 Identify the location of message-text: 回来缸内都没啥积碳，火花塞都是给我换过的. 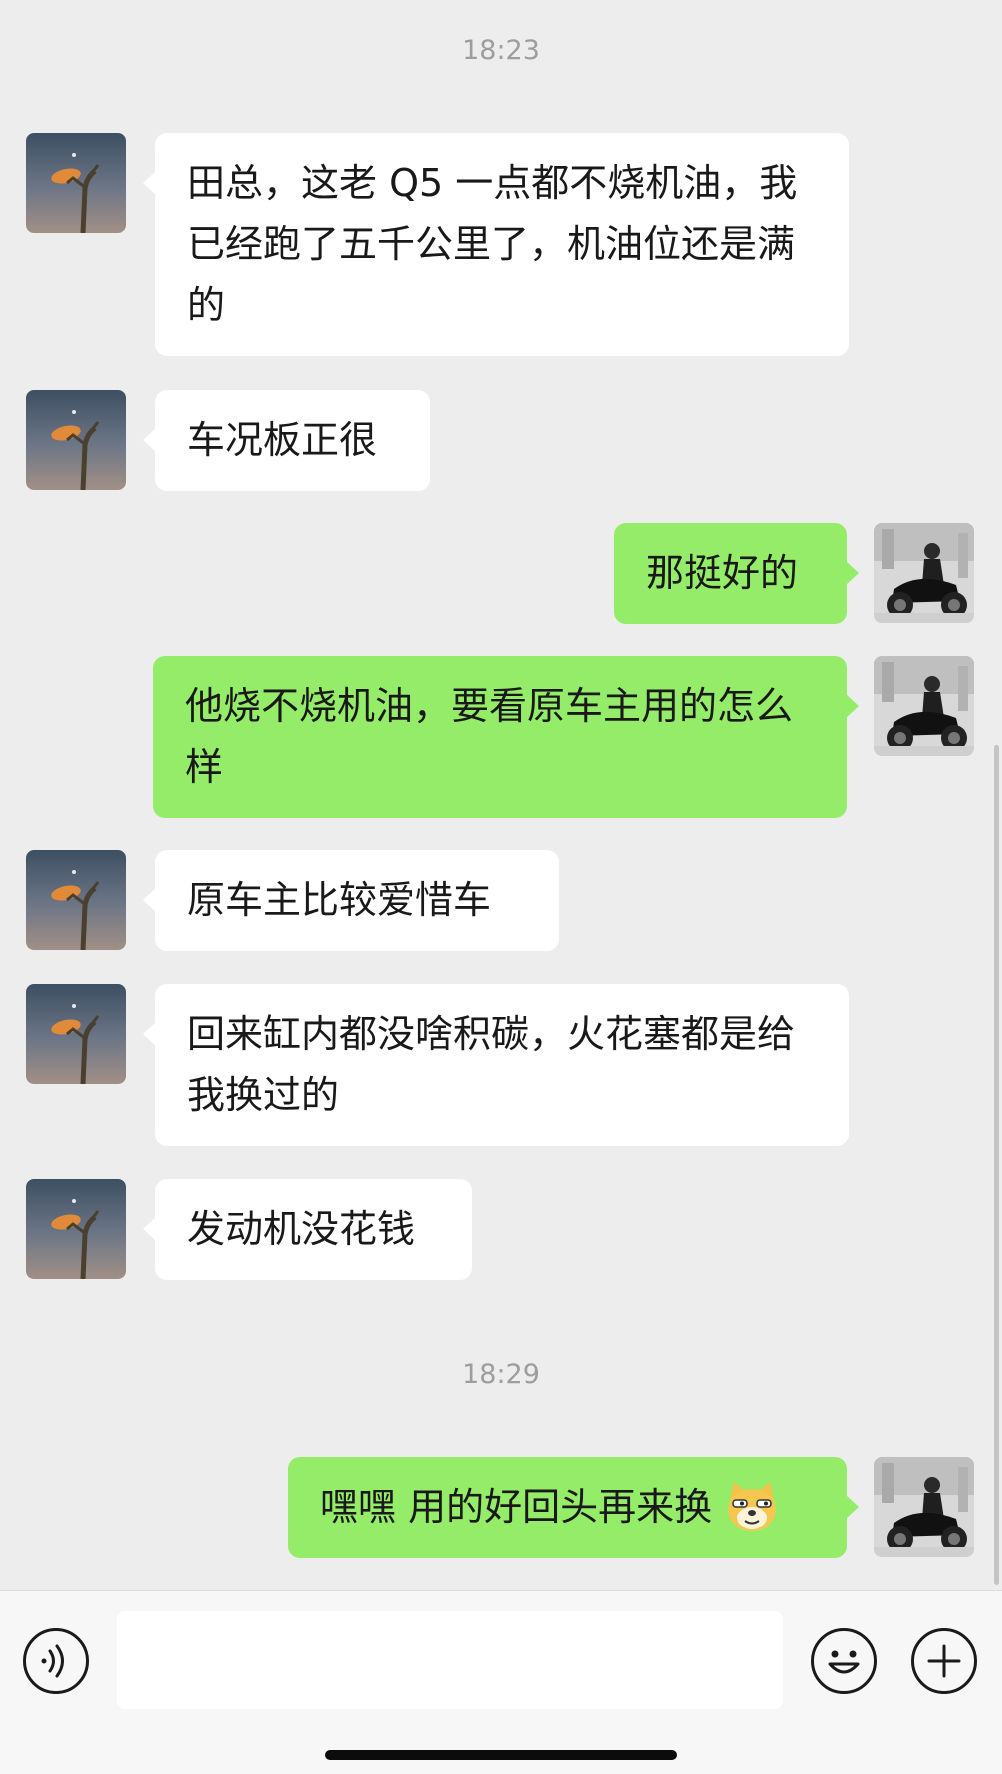
(491, 1064).